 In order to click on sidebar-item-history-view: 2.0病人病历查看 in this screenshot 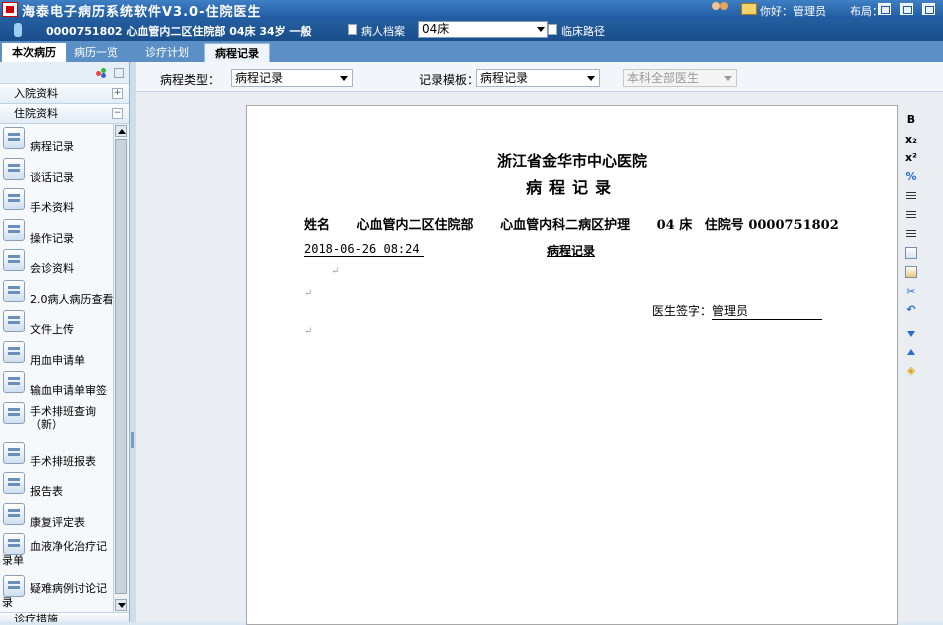, I will do `click(56, 292)`.